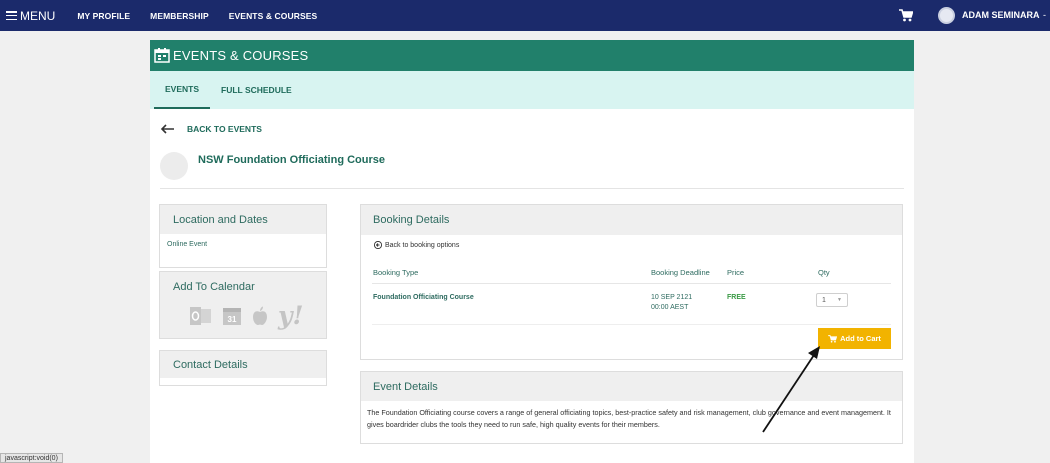 The image size is (1050, 463). Describe the element at coordinates (736, 272) in the screenshot. I see `column-header-price: Price` at that location.